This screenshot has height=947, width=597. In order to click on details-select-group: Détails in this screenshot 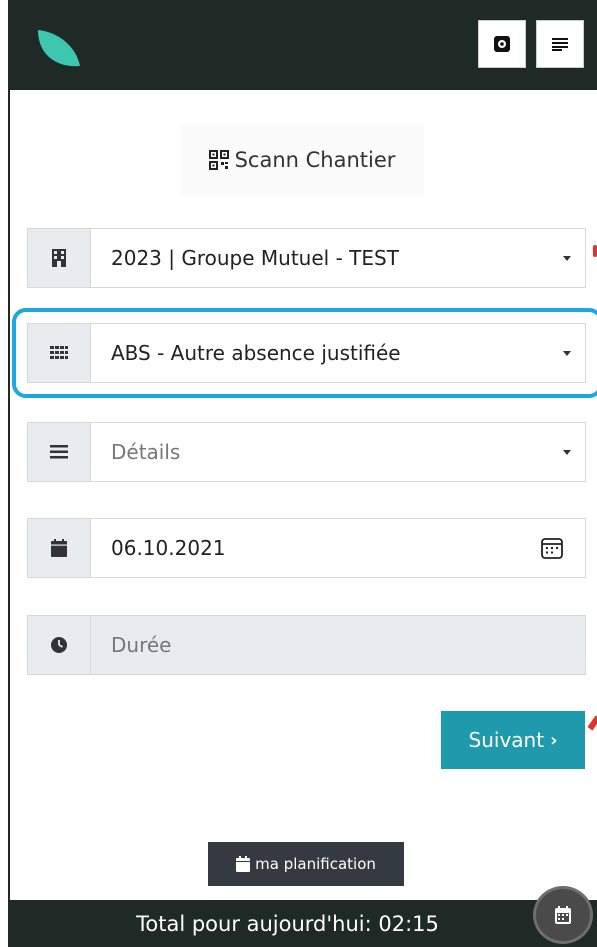, I will do `click(306, 452)`.